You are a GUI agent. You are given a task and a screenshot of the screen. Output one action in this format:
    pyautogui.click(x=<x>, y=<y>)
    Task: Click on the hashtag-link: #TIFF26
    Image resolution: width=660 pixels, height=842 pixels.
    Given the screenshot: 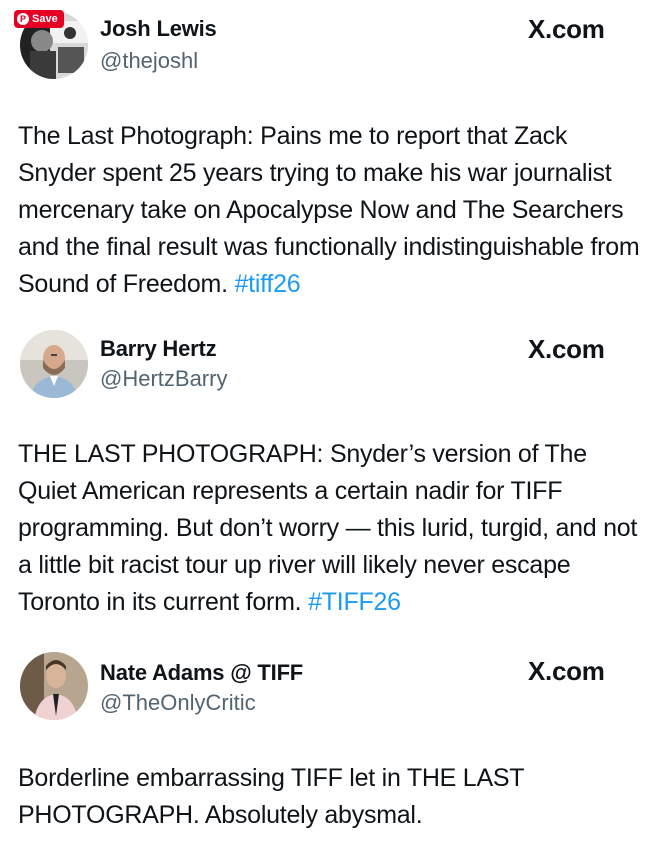 What is the action you would take?
    pyautogui.click(x=354, y=602)
    